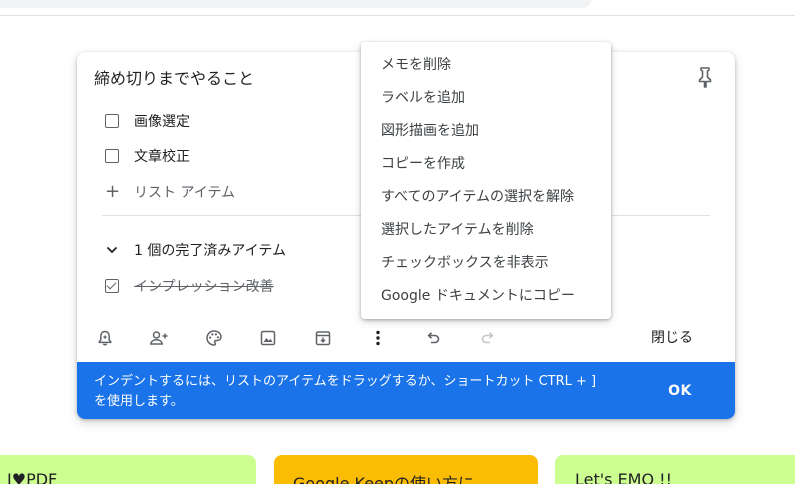 This screenshot has width=795, height=484. What do you see at coordinates (680, 391) in the screenshot?
I see `snackbar-ok-button: OK` at bounding box center [680, 391].